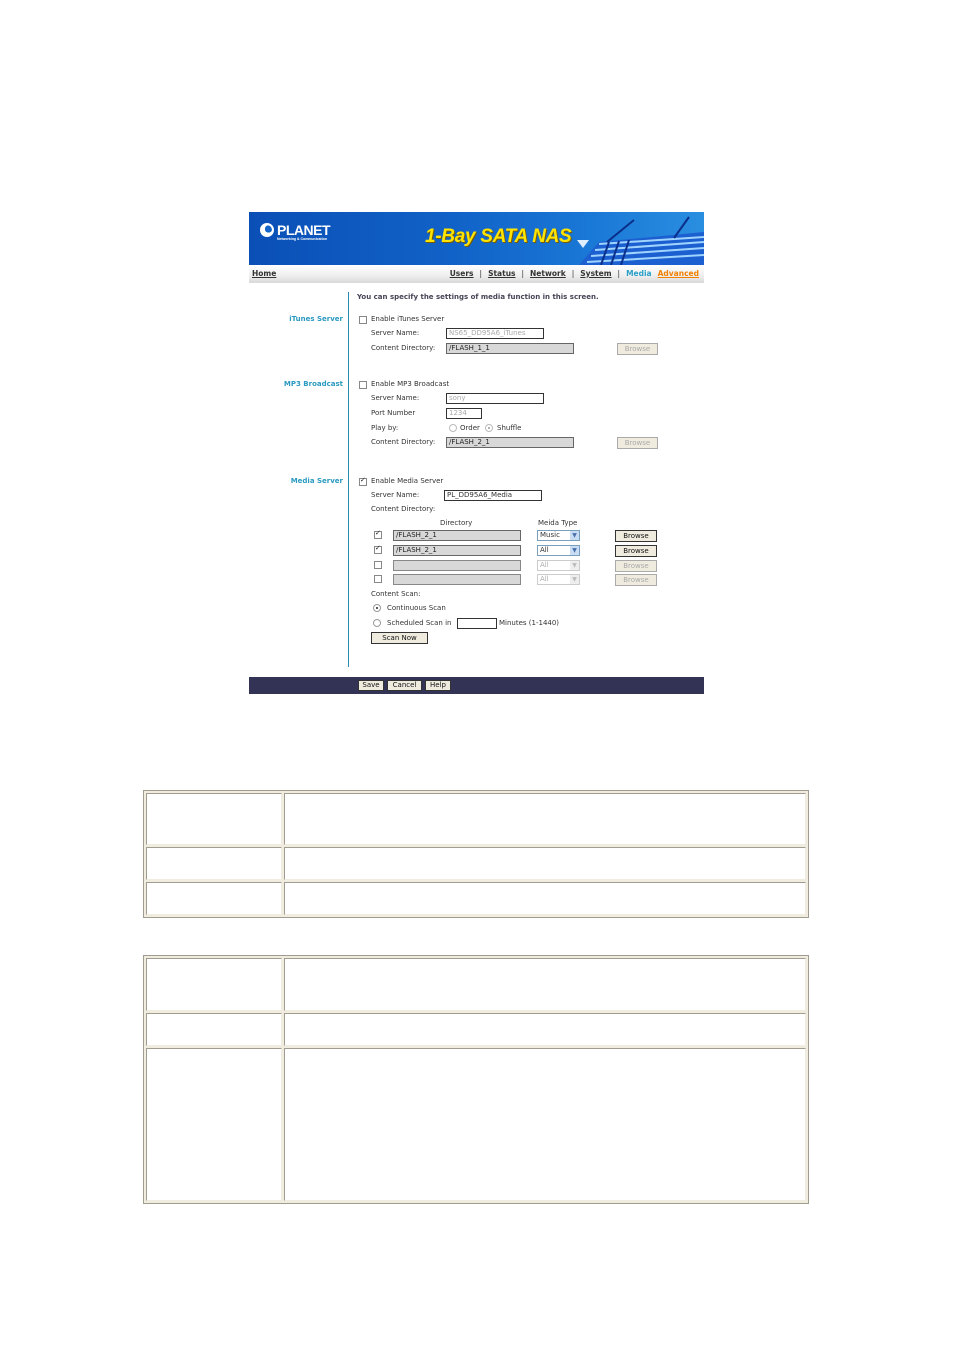 The height and width of the screenshot is (1350, 954). Describe the element at coordinates (558, 523) in the screenshot. I see `media-type-column-header: Meida Type` at that location.